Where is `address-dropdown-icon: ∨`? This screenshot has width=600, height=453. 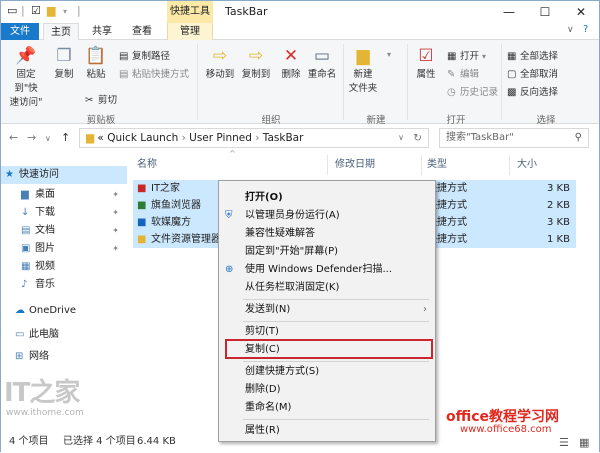 address-dropdown-icon: ∨ is located at coordinates (401, 138).